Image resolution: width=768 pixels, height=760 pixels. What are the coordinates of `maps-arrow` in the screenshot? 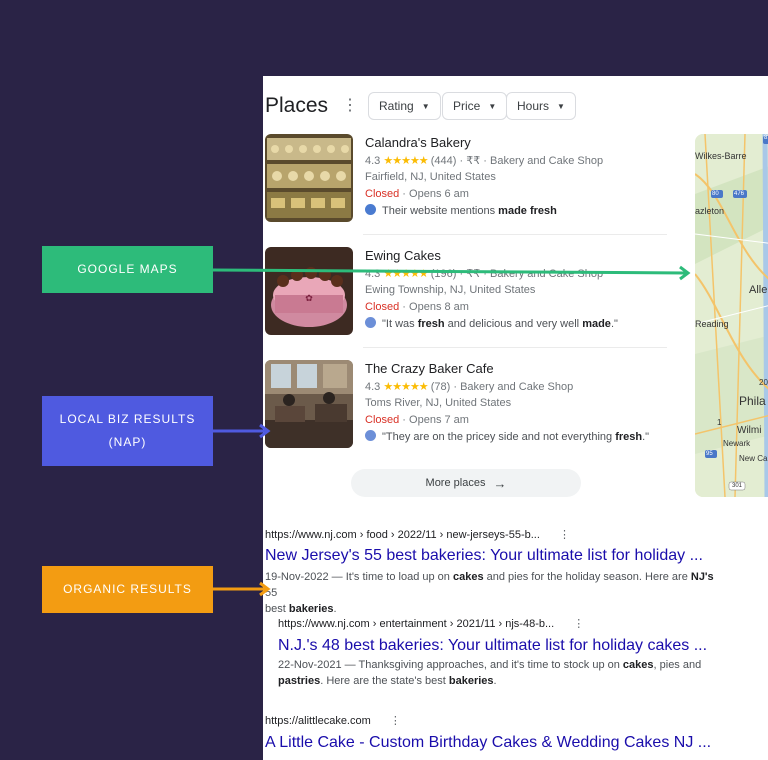 It's located at (451, 273).